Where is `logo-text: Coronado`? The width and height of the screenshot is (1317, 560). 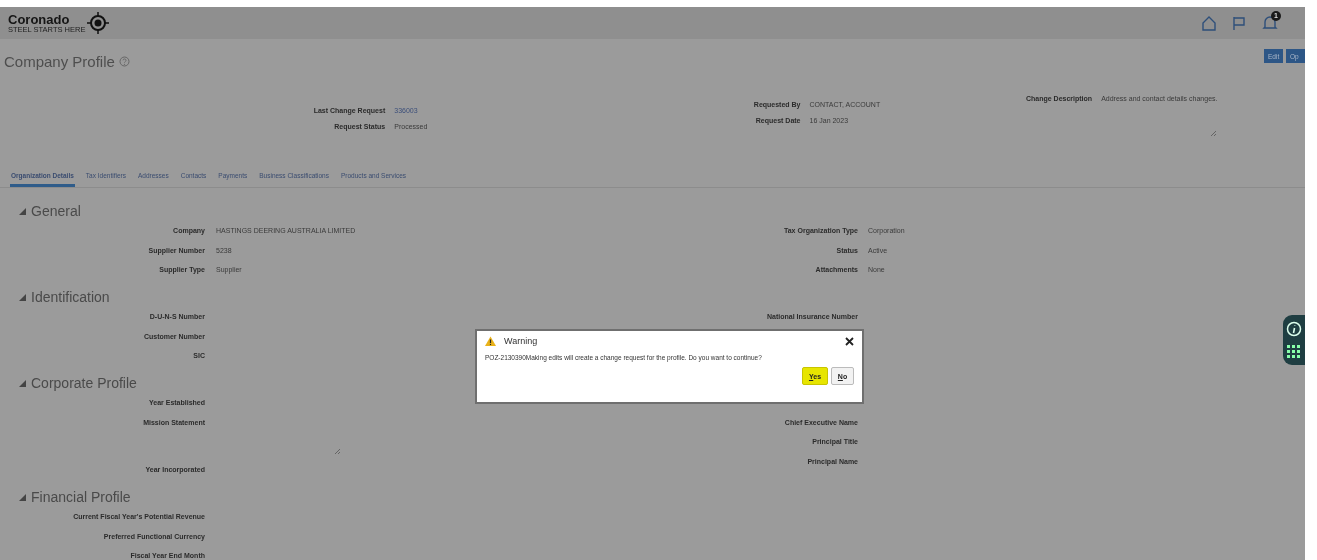 logo-text: Coronado is located at coordinates (39, 19).